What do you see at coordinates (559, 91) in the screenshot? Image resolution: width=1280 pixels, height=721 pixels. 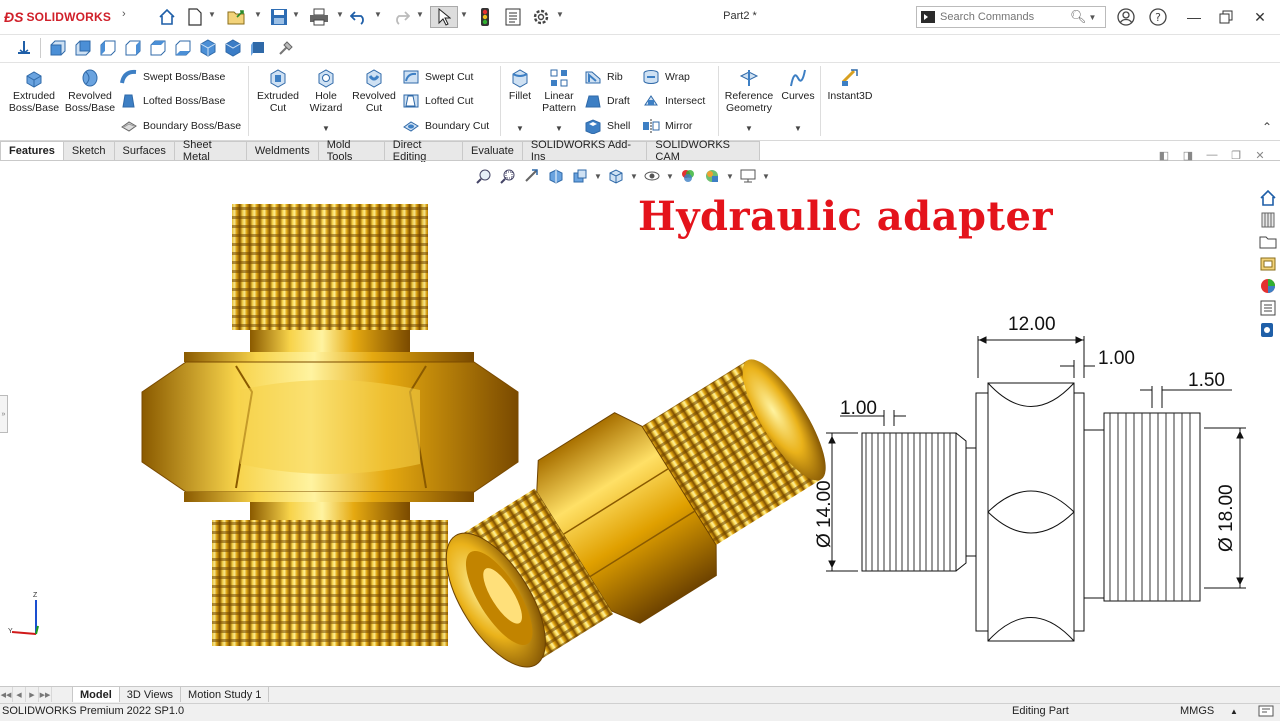 I see `linear-pattern-button: Linear Pattern` at bounding box center [559, 91].